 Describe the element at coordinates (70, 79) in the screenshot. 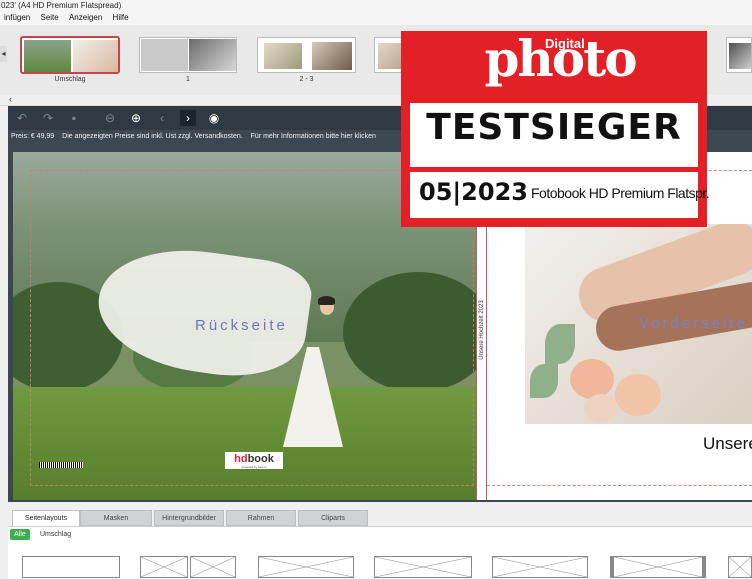

I see `thumb-cover-label: Umschlag` at that location.